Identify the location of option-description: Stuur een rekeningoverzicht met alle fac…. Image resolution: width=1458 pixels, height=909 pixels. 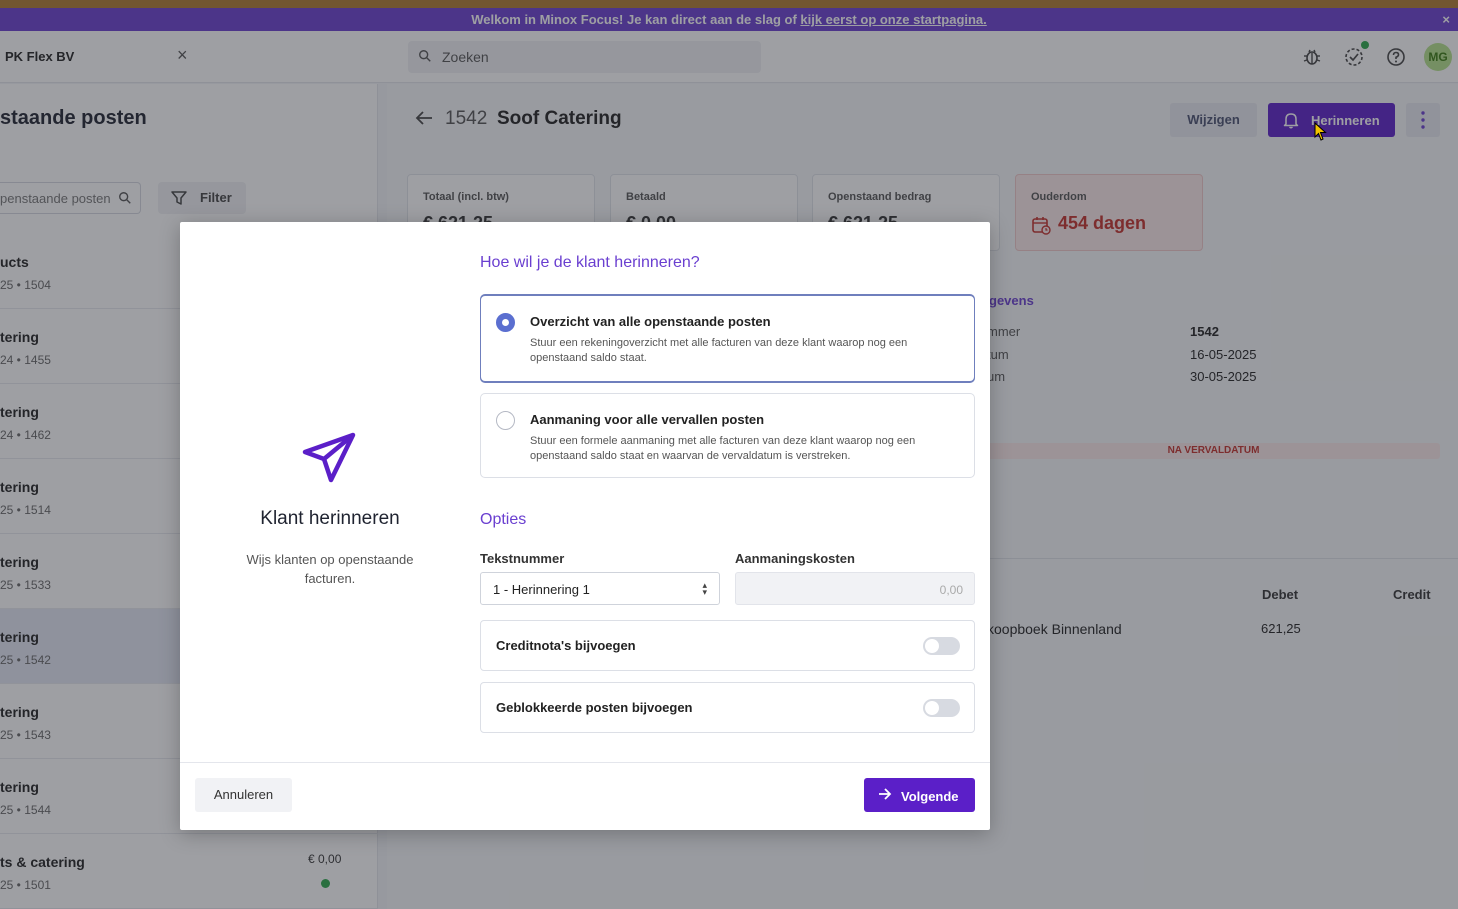
(719, 350).